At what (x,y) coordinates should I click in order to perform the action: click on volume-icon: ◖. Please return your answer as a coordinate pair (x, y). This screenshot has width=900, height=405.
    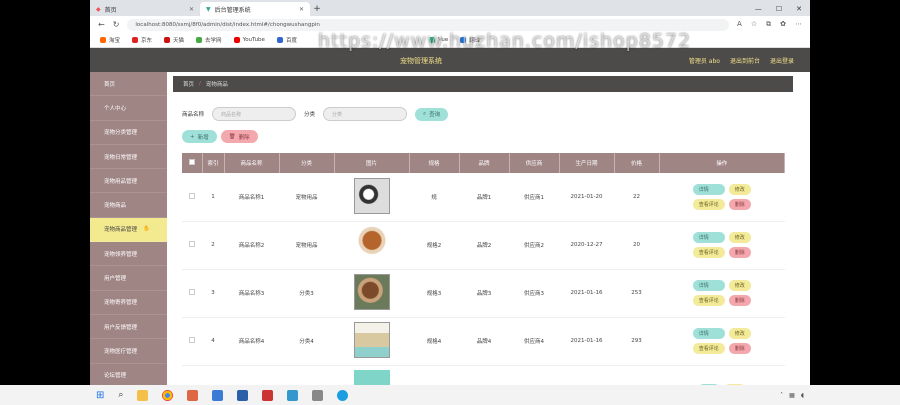
    Looking at the image, I should click on (802, 395).